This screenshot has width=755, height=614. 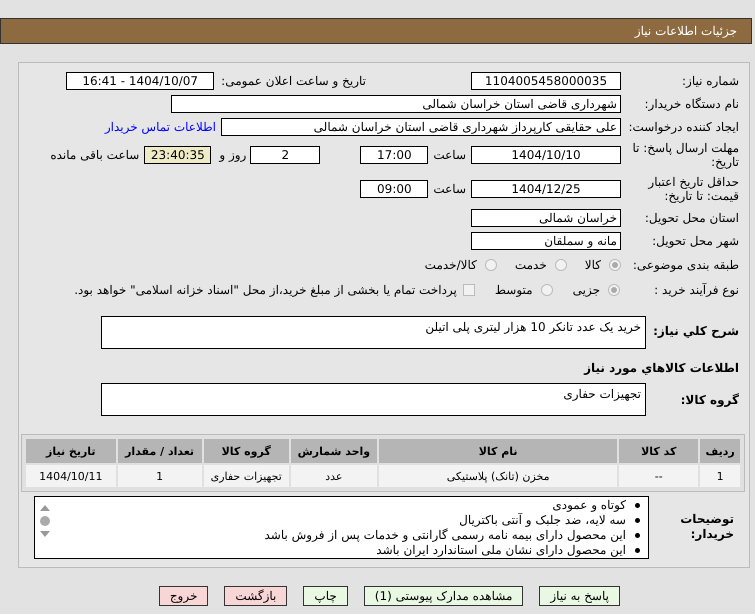 What do you see at coordinates (685, 155) in the screenshot?
I see `field-label: مهلت ارسال پاسخ: تا تاریخ:` at bounding box center [685, 155].